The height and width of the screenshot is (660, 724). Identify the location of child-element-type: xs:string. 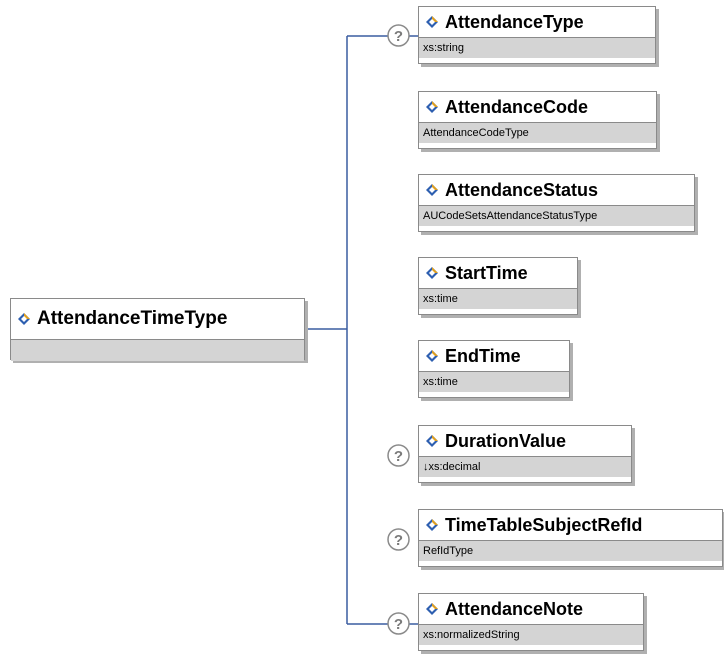
(537, 47).